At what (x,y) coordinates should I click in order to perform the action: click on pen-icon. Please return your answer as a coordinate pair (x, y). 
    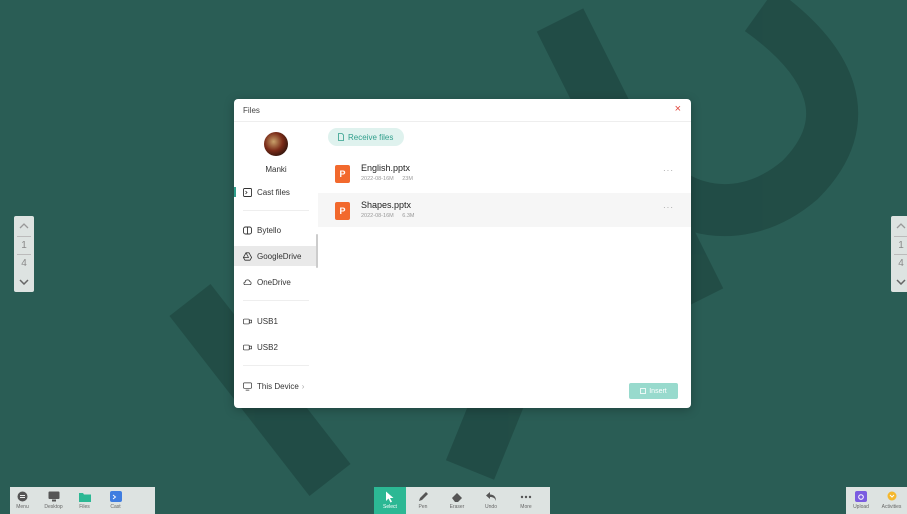
    Looking at the image, I should click on (423, 496).